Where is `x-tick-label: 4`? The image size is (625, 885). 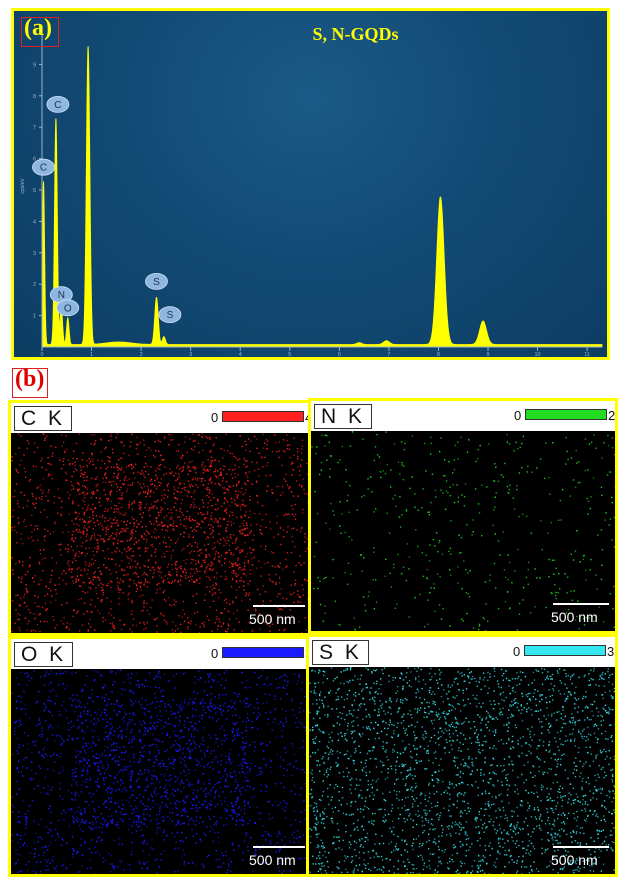
x-tick-label: 4 is located at coordinates (240, 354).